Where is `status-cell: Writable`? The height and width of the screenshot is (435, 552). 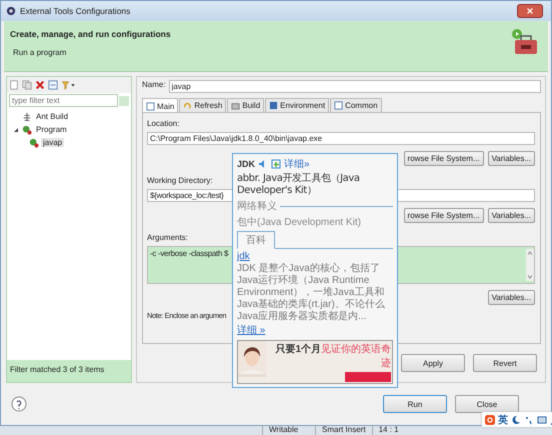 status-cell: Writable is located at coordinates (288, 430).